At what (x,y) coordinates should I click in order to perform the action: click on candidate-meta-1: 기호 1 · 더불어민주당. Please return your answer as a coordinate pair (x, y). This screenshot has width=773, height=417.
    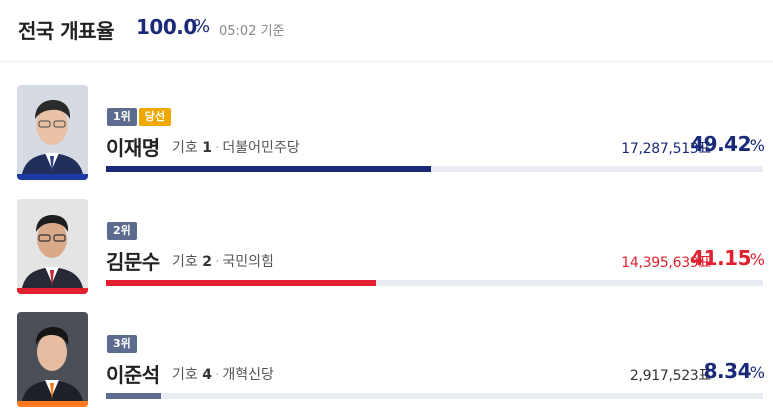
    Looking at the image, I should click on (236, 147).